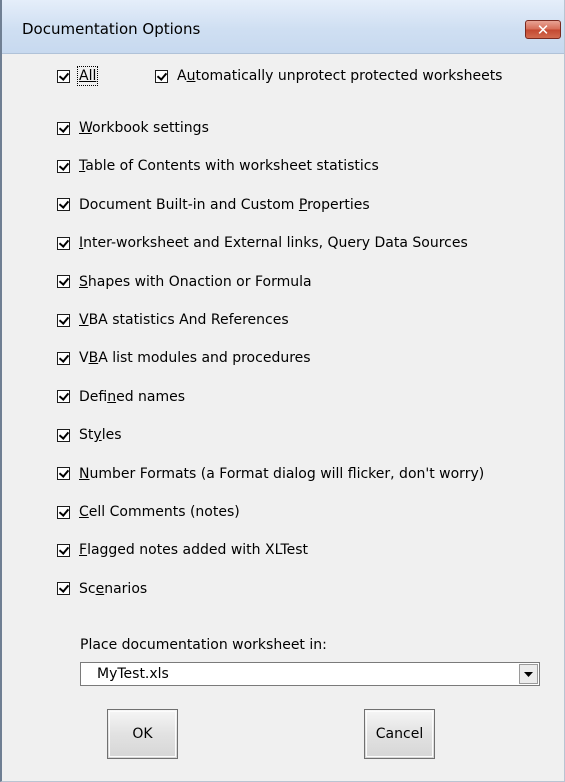  I want to click on checkbox-label: Styles, so click(100, 435).